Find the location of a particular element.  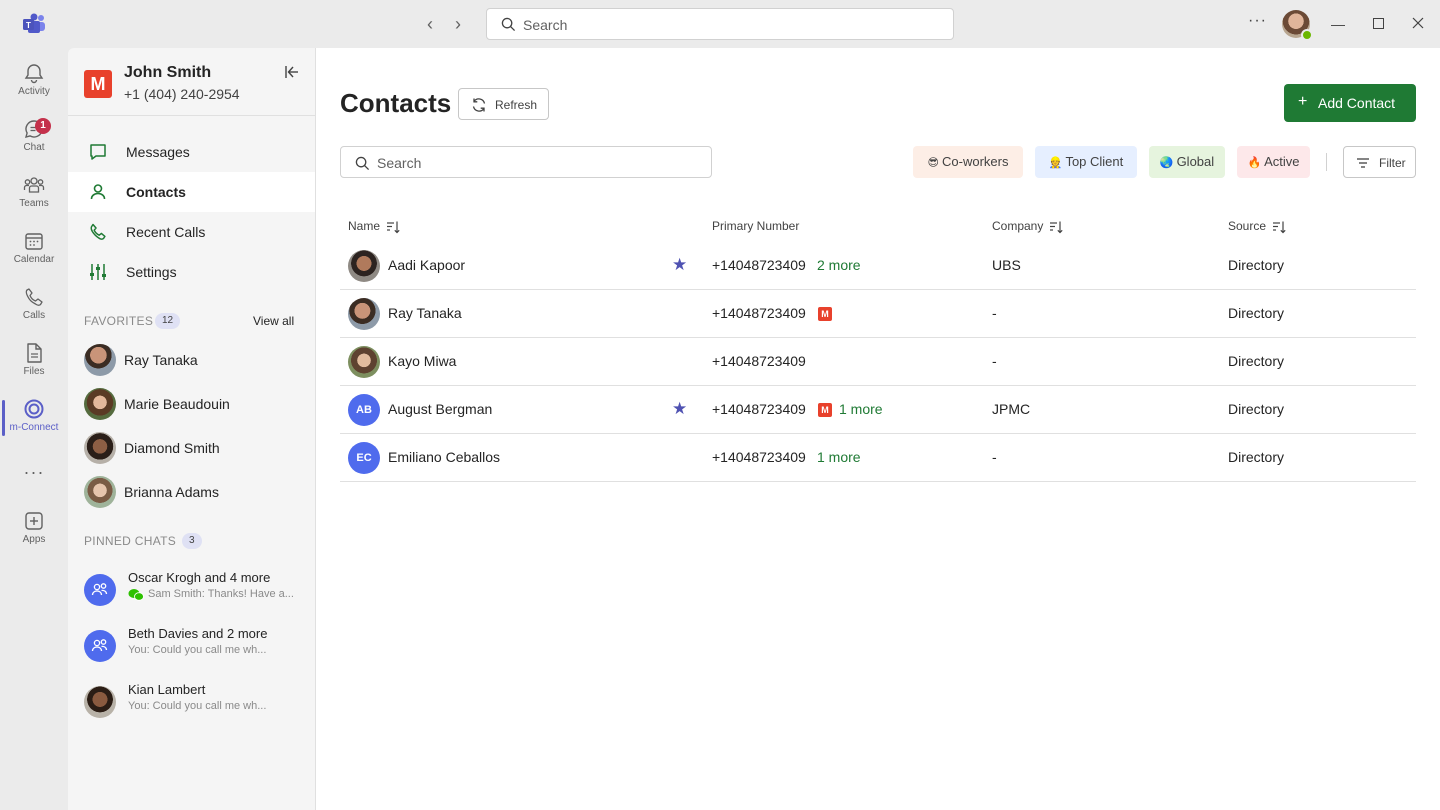

maximize-icon is located at coordinates (1378, 24).